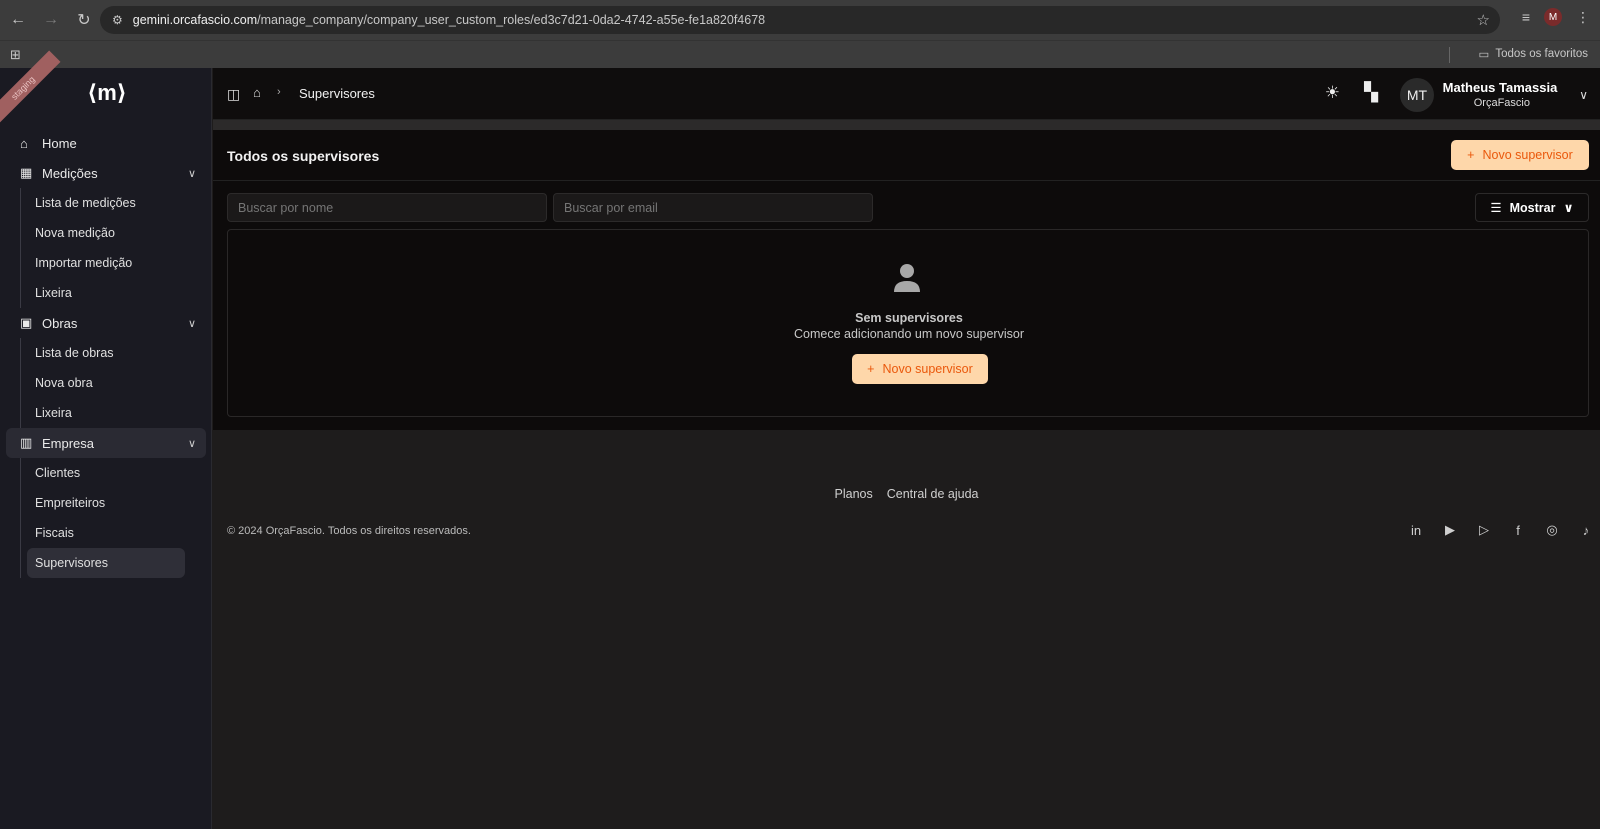 The height and width of the screenshot is (829, 1600). What do you see at coordinates (337, 93) in the screenshot?
I see `breadcrumb-current: Supervisores` at bounding box center [337, 93].